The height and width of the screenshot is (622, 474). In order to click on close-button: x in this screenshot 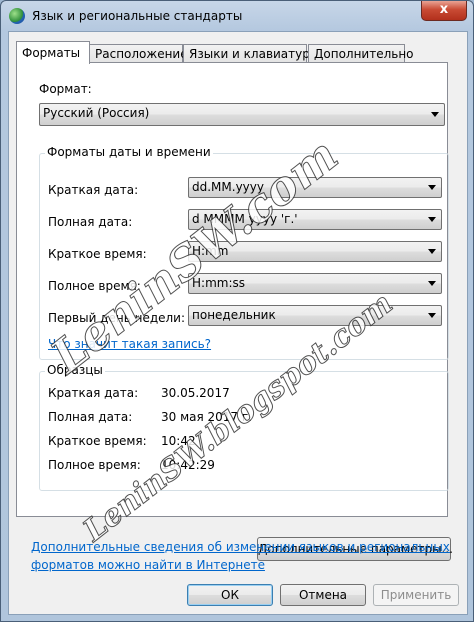, I will do `click(444, 11)`.